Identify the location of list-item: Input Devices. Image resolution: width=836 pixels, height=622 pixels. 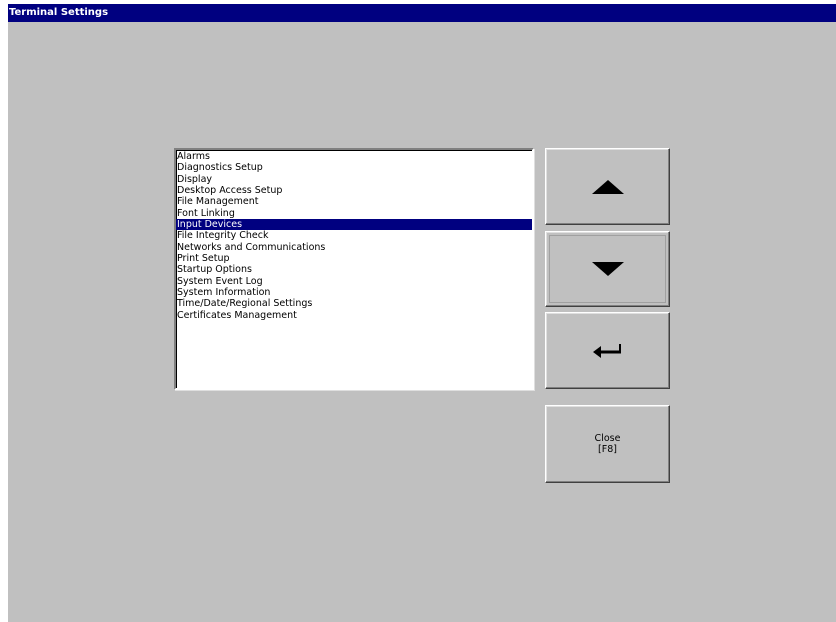
(354, 225).